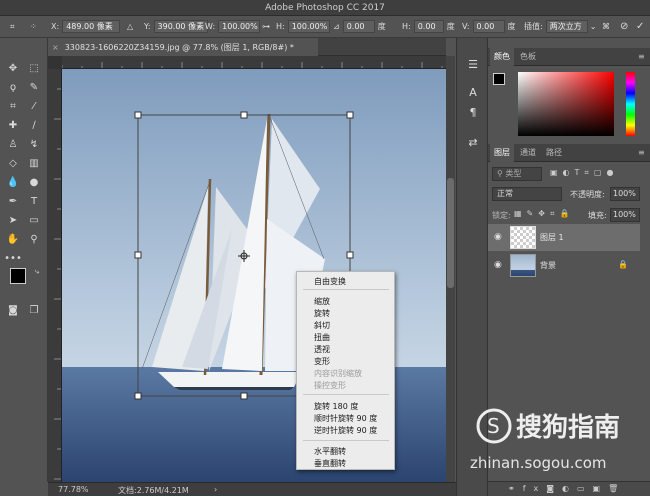 The width and height of the screenshot is (650, 496). I want to click on layer-thumbnail, so click(523, 265).